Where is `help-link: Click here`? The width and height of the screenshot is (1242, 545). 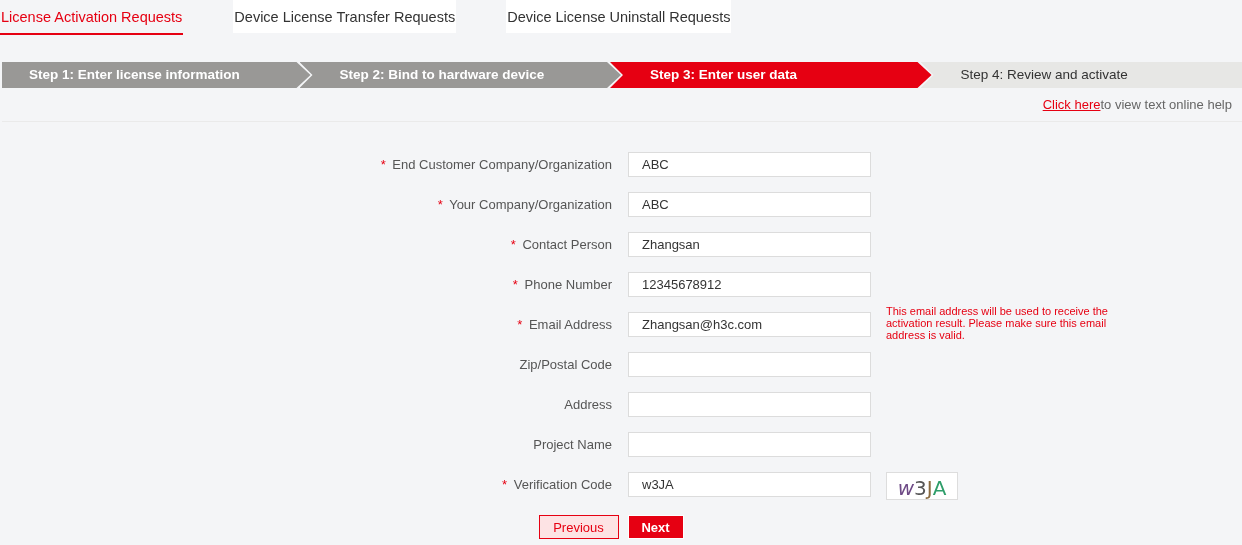
help-link: Click here is located at coordinates (1071, 104).